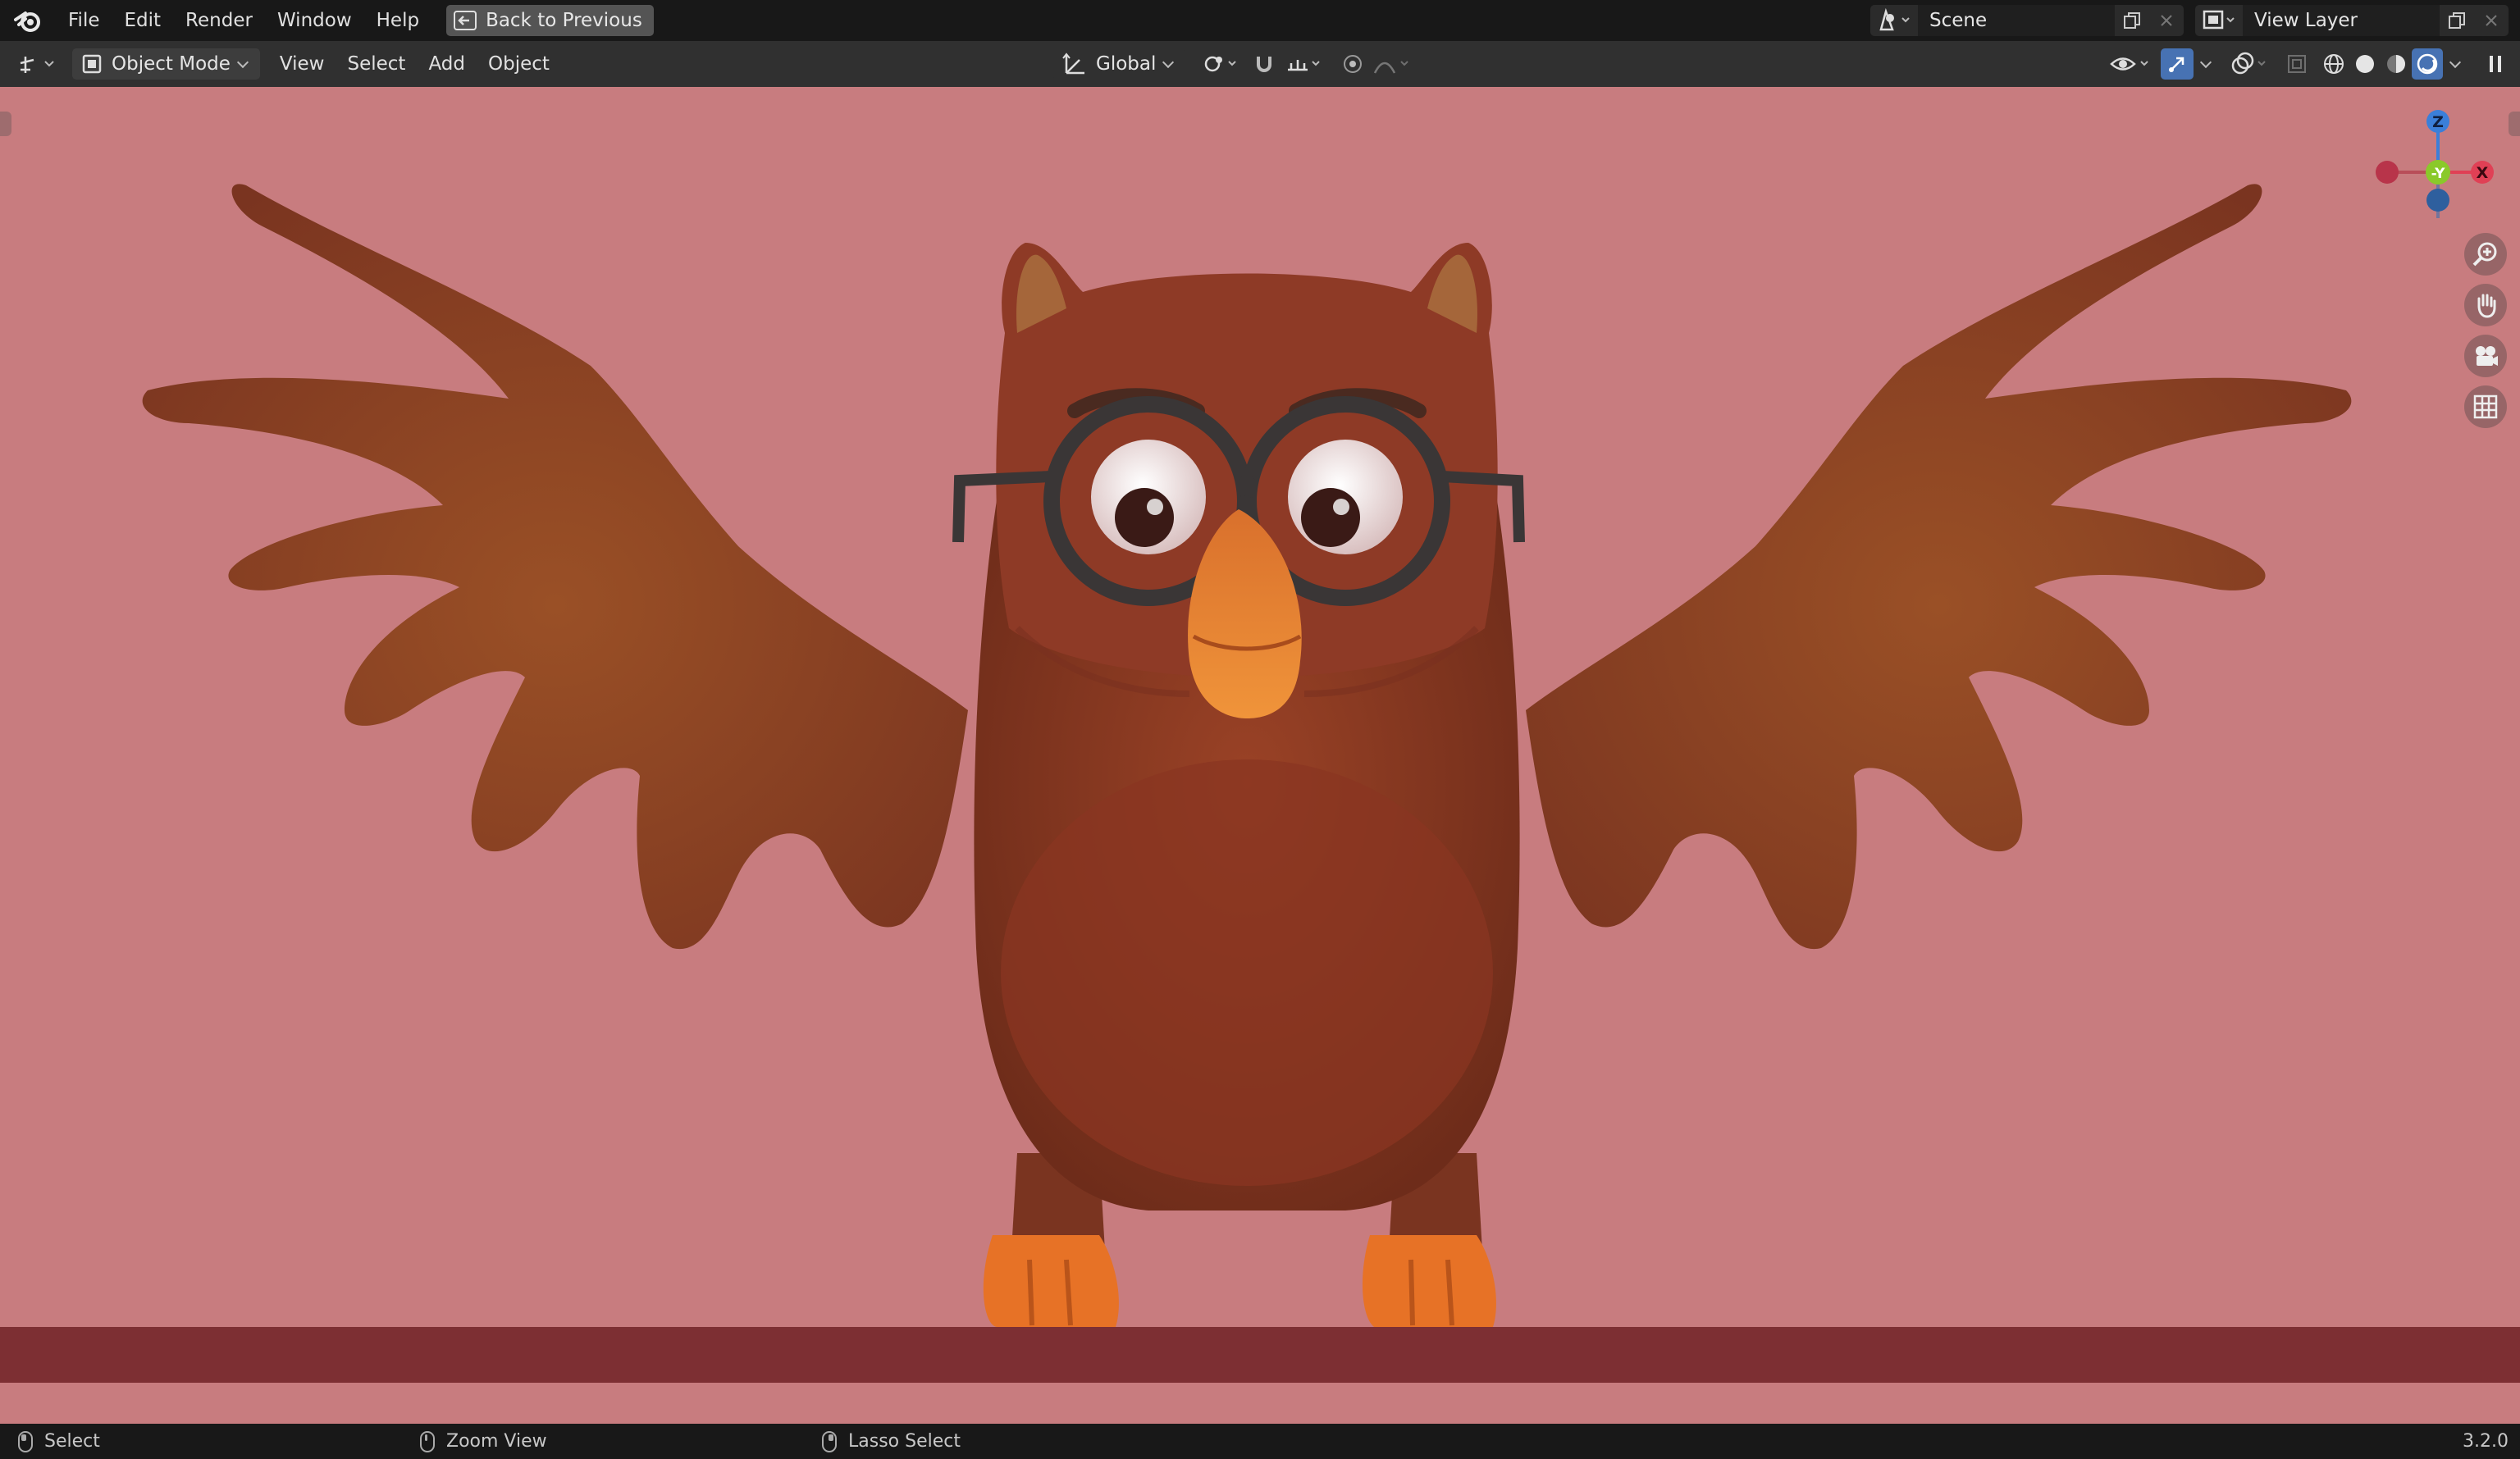  What do you see at coordinates (1221, 64) in the screenshot?
I see `pivot-icon` at bounding box center [1221, 64].